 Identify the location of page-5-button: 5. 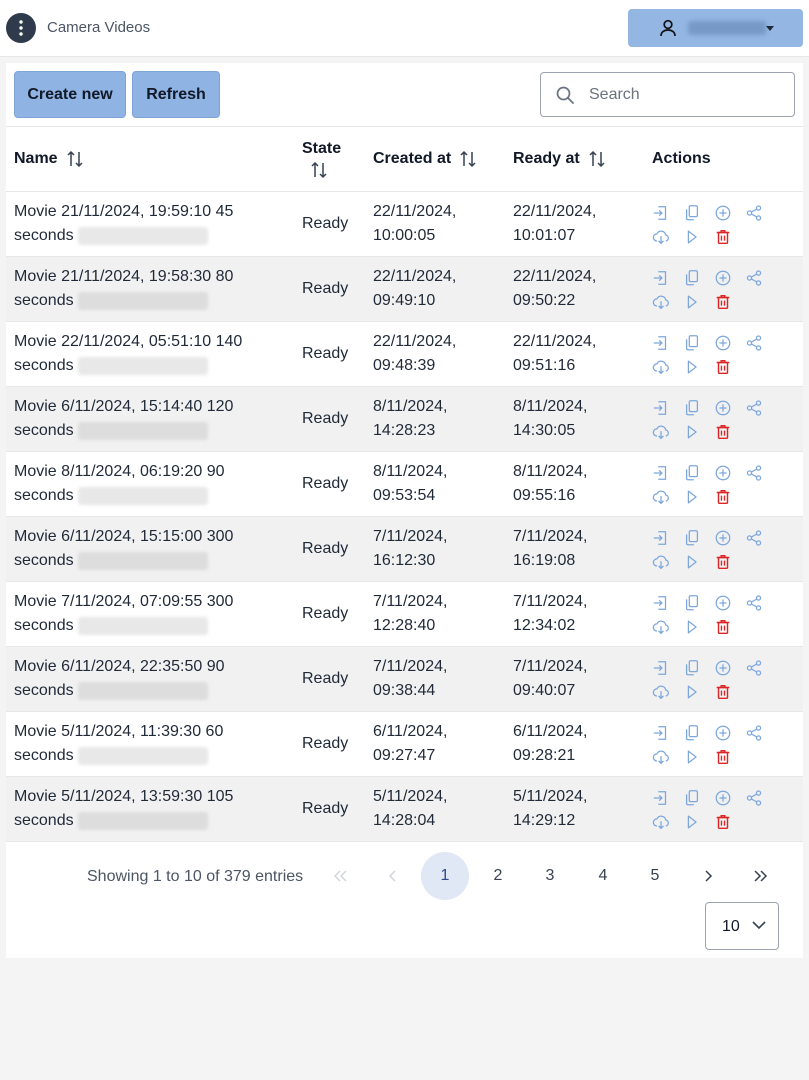
(655, 876).